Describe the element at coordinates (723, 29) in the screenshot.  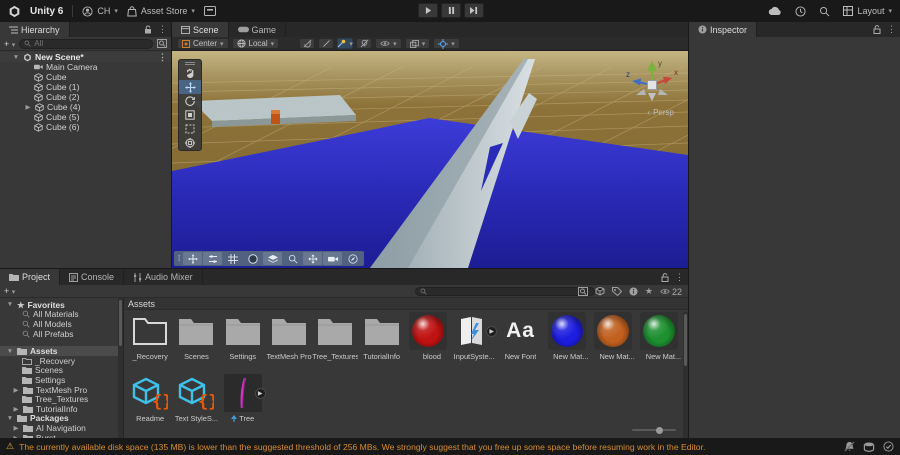
I see `tab-inspector: Inspector` at that location.